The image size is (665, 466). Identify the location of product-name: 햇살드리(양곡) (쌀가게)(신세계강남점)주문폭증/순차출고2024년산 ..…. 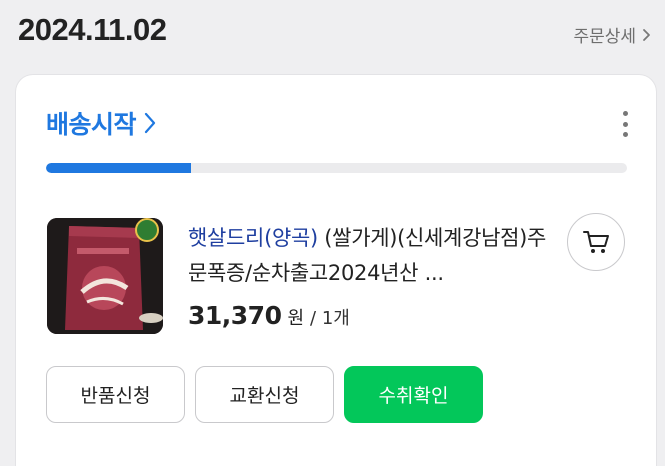
(373, 256).